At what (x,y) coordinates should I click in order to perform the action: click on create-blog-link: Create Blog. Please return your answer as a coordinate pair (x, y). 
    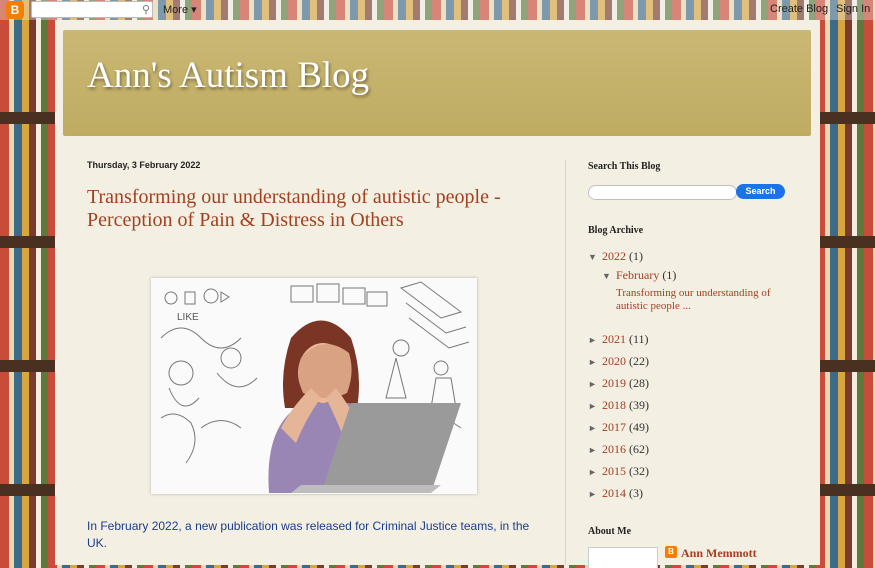
    Looking at the image, I should click on (799, 9).